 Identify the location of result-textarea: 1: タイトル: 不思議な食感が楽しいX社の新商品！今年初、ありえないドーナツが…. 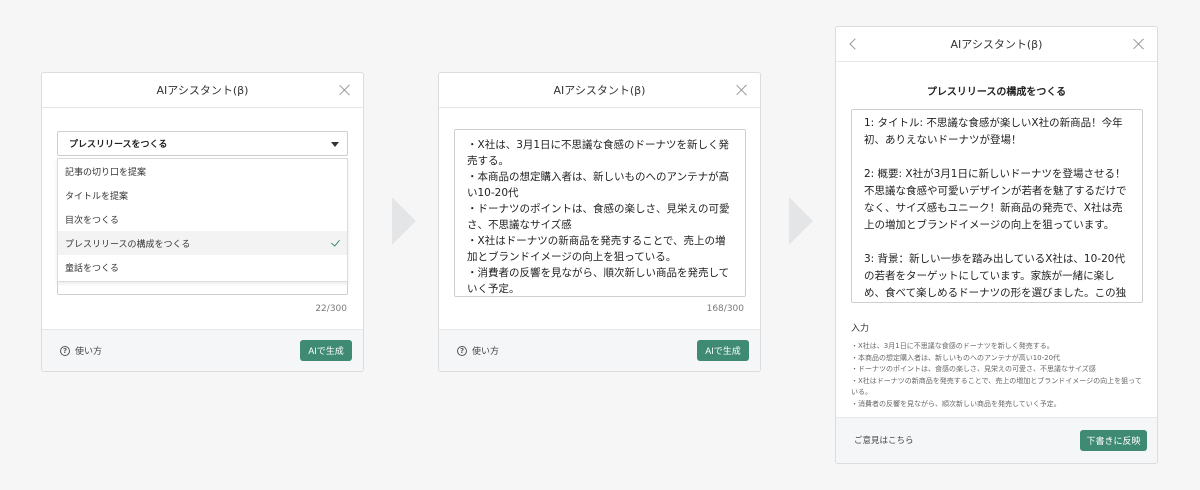
(997, 206).